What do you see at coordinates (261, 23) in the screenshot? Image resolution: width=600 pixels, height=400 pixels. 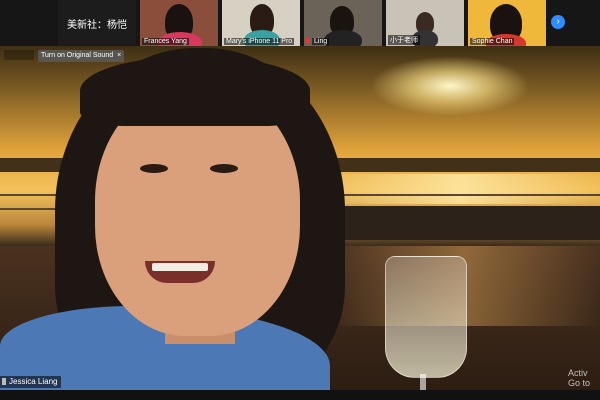 I see `participant-tile-marys-iphone: Mary's iPhone 11 Pro` at bounding box center [261, 23].